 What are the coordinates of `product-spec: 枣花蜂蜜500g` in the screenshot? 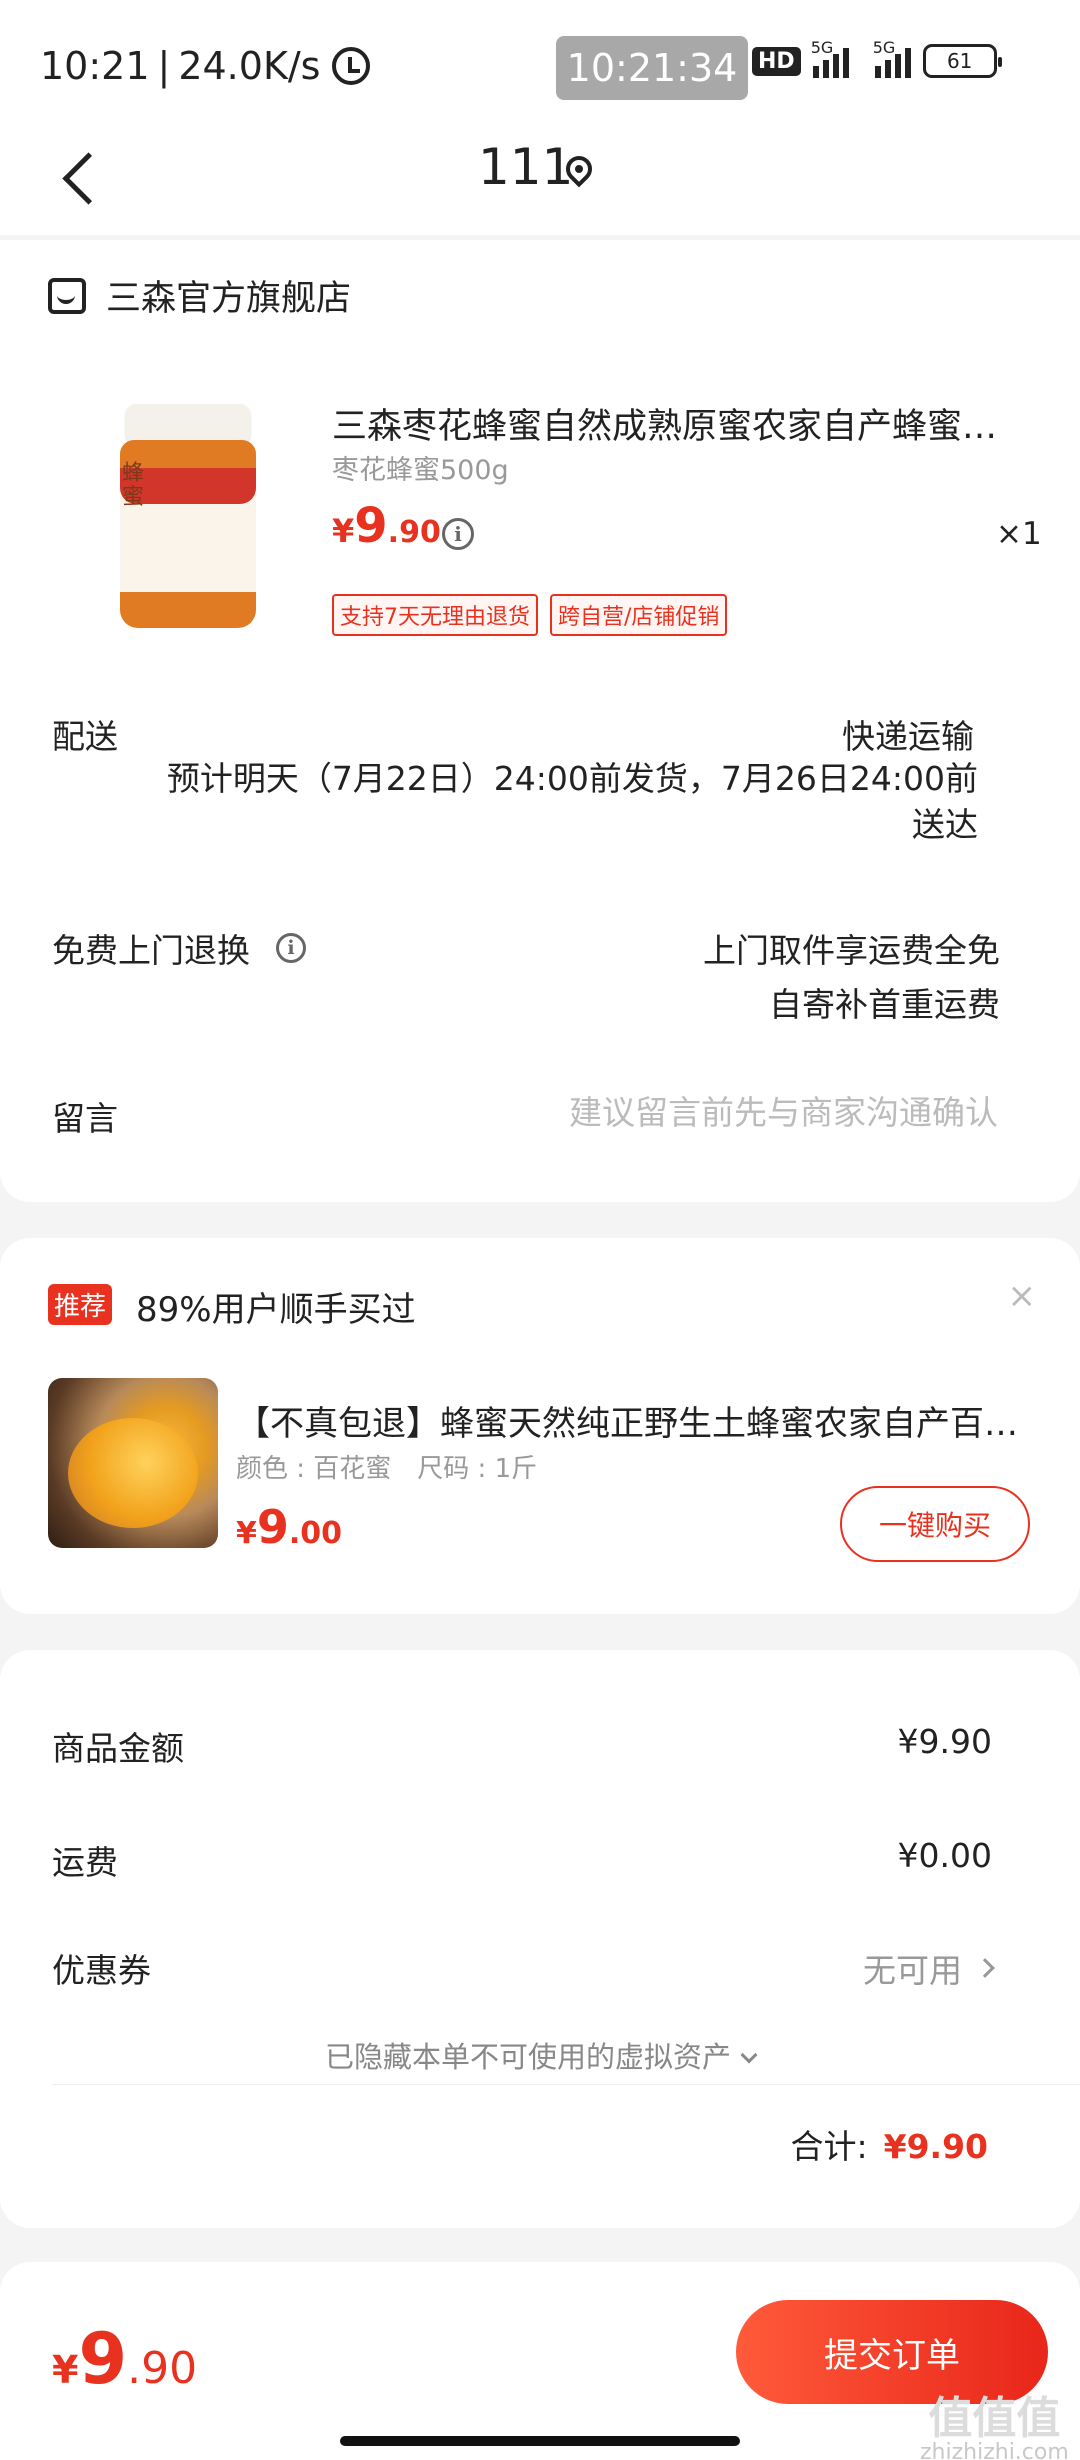 It's located at (420, 470).